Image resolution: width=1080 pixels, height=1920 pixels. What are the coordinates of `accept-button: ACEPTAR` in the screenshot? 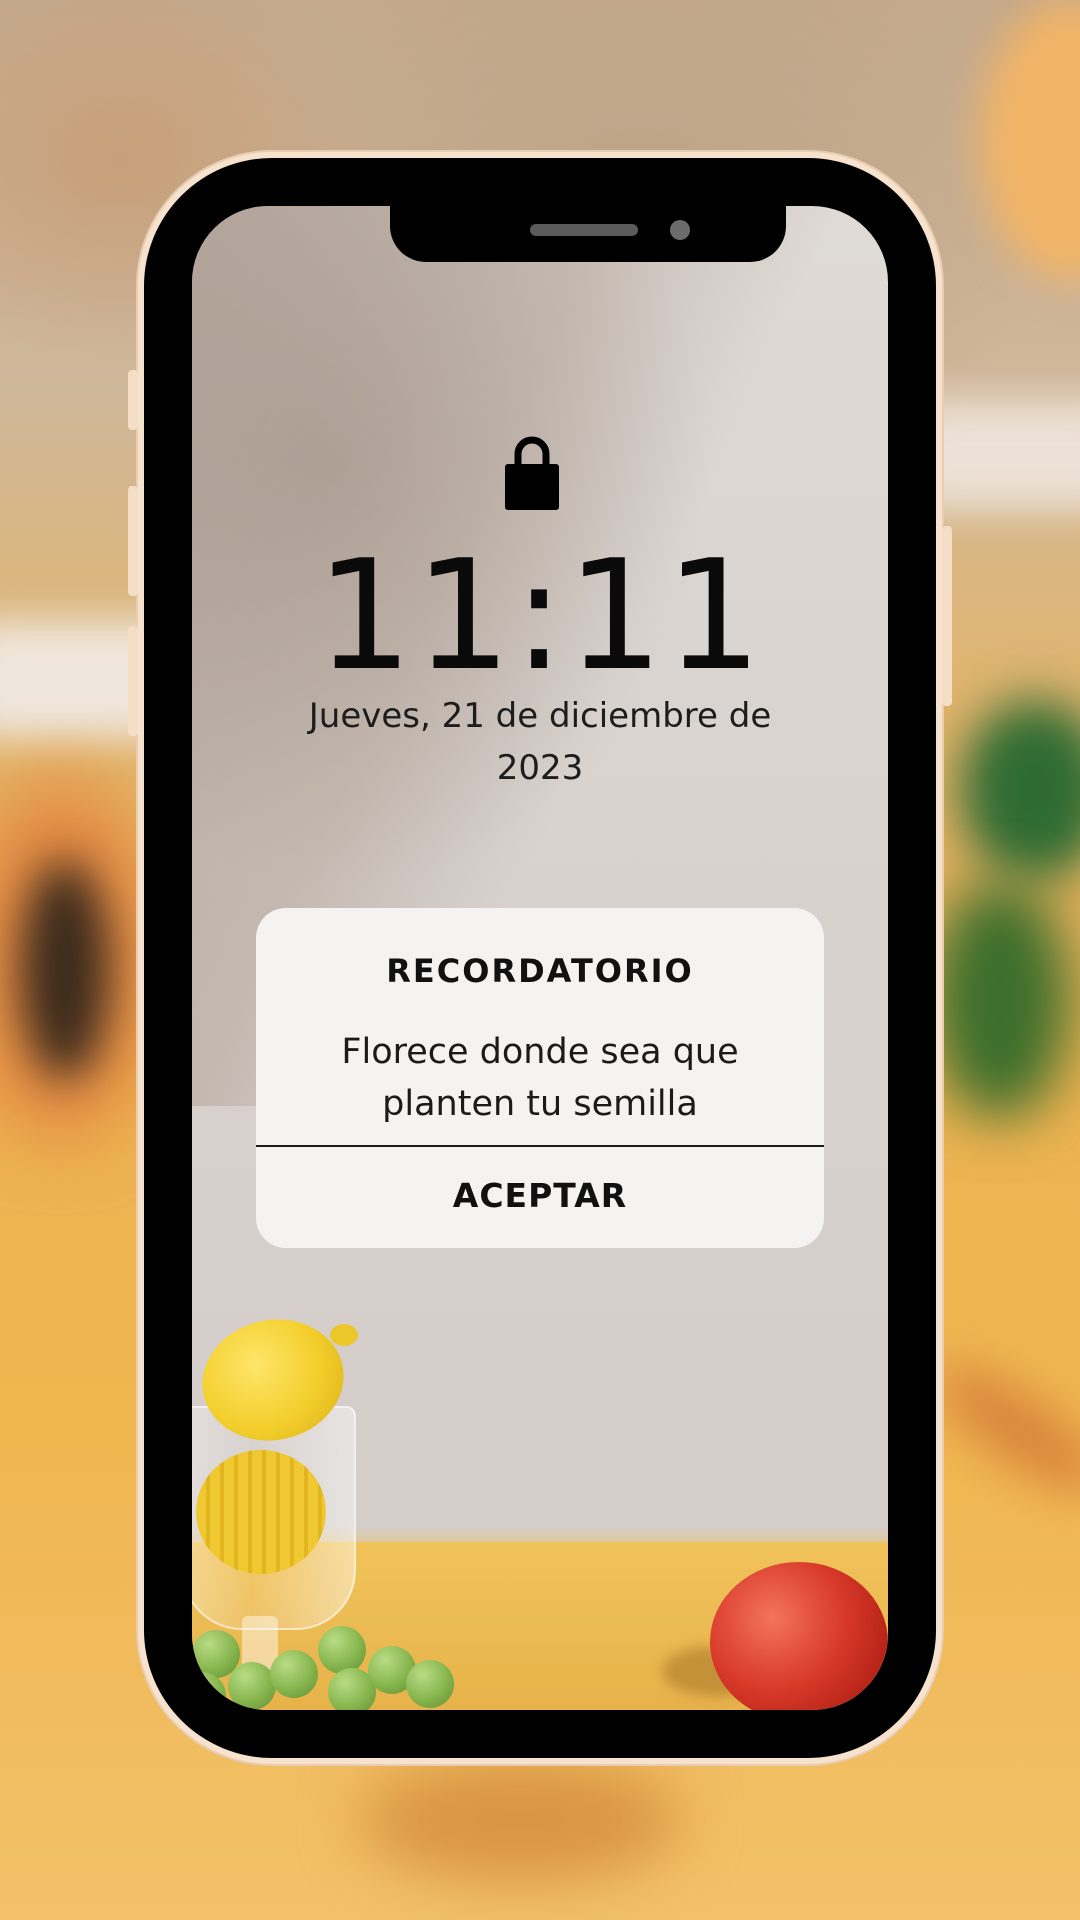 It's located at (540, 1197).